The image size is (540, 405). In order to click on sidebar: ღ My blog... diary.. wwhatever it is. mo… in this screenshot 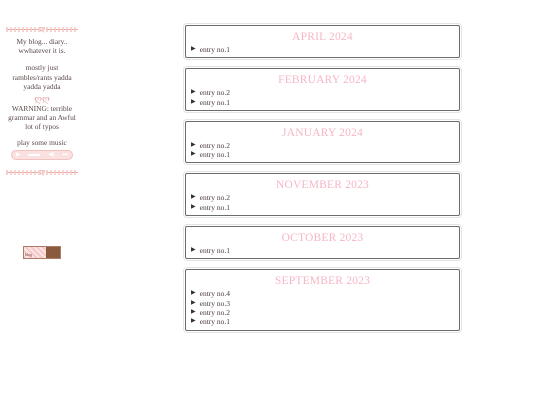, I will do `click(42, 101)`.